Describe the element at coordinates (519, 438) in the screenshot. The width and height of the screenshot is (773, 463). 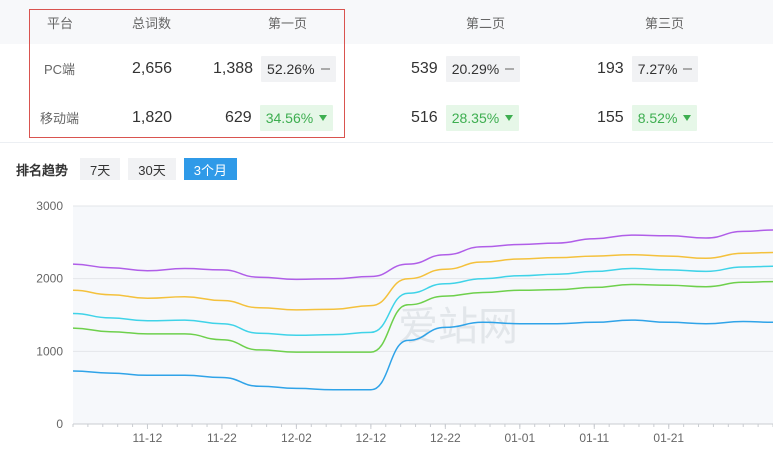
I see `x-tick-label: 01-01` at that location.